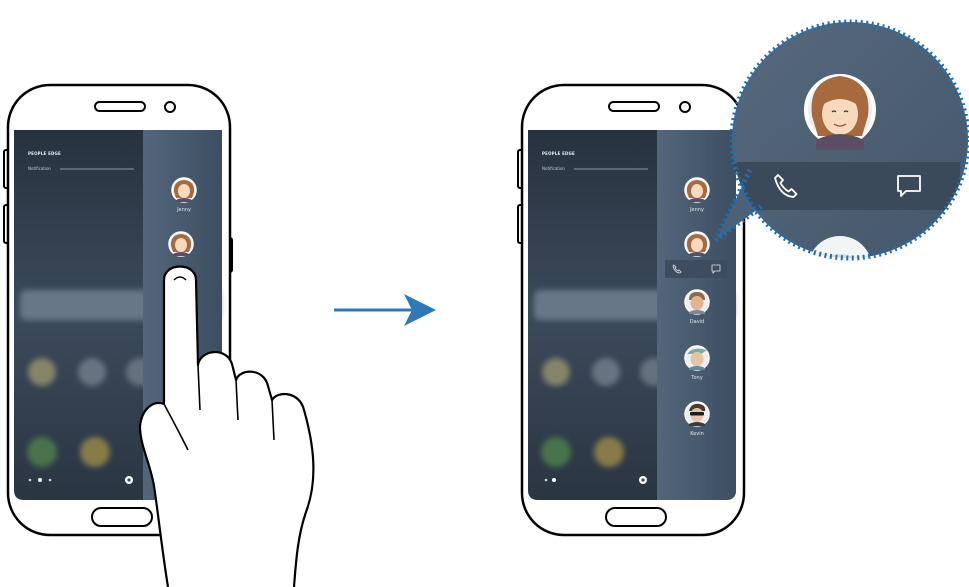 This screenshot has width=969, height=587. I want to click on zoom-callout, so click(834, 145).